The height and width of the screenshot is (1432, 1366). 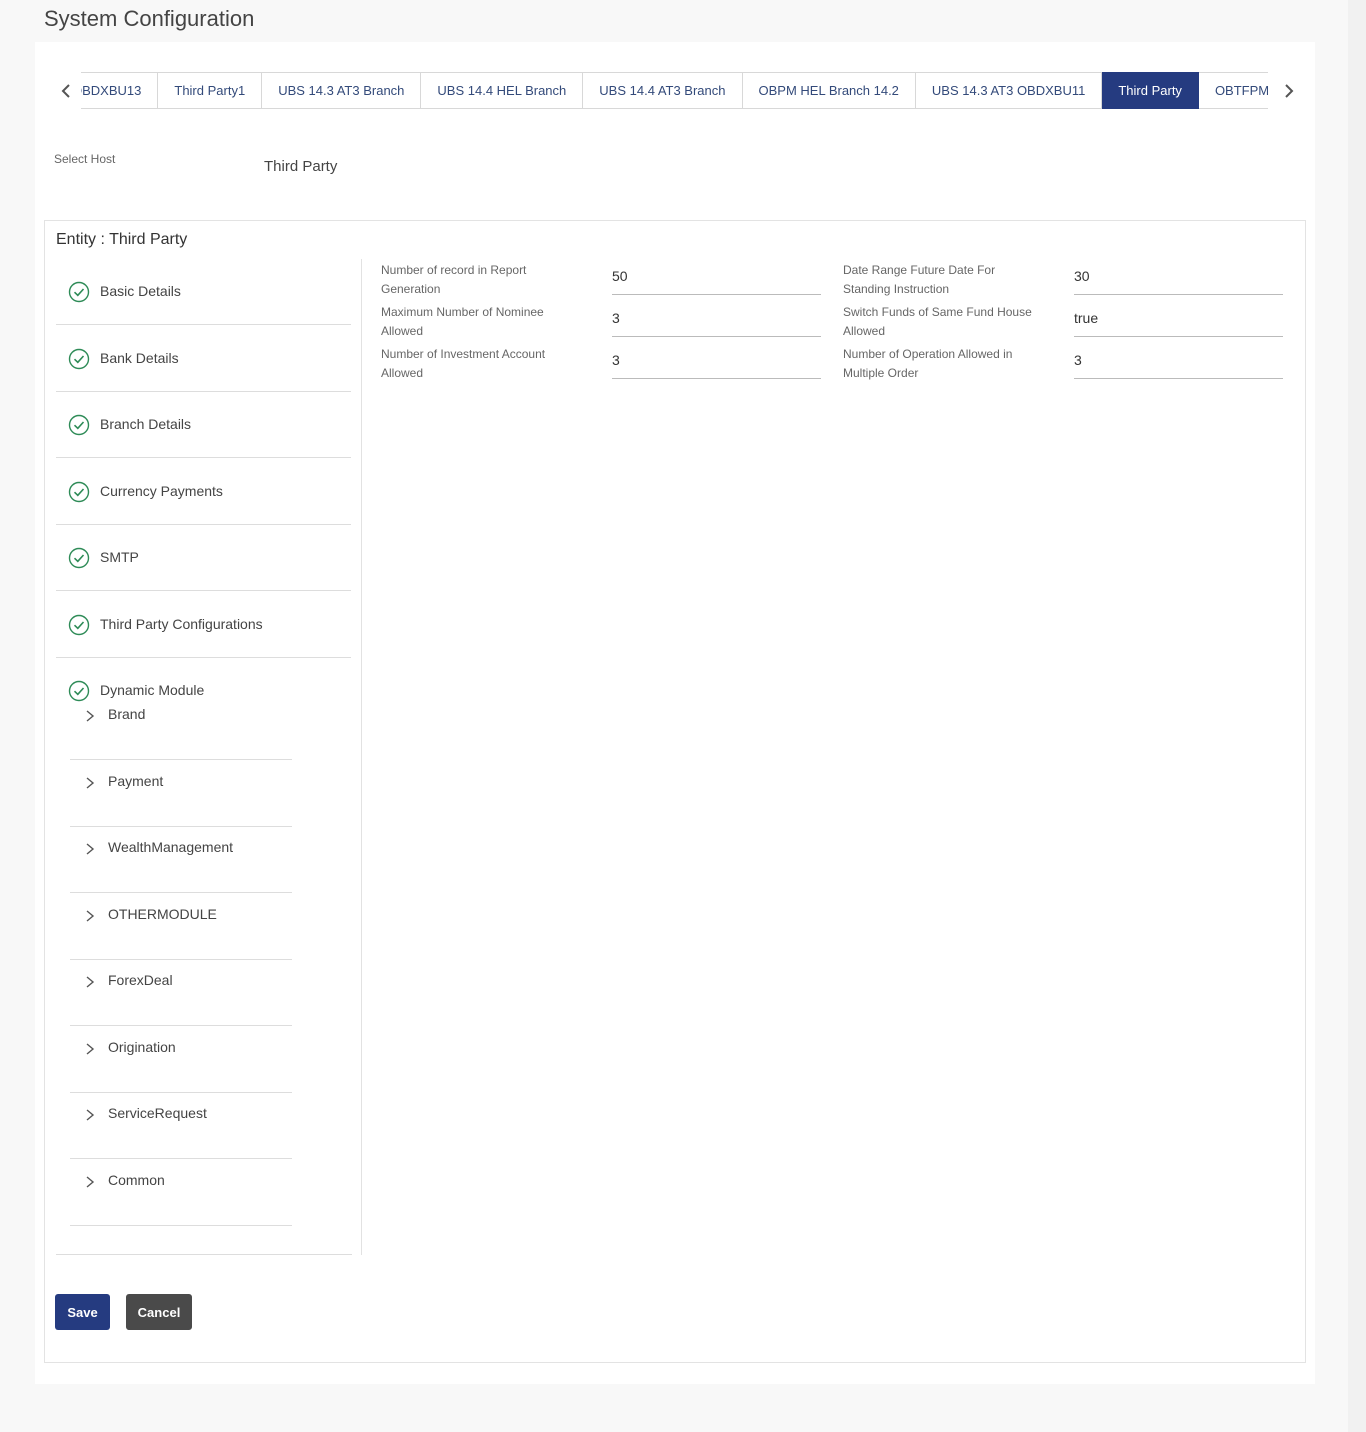 I want to click on tab-third-party1: Third Party1, so click(x=210, y=90).